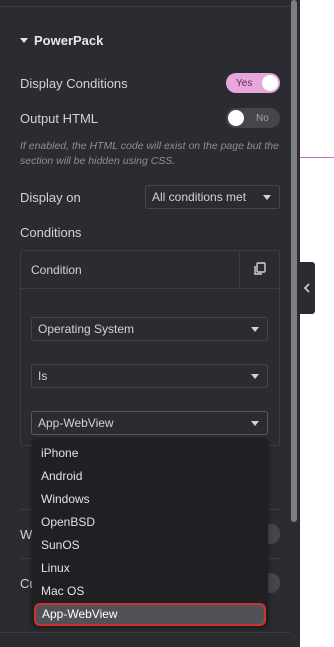 The height and width of the screenshot is (647, 334). What do you see at coordinates (150, 499) in the screenshot?
I see `dropdown-option: Windows` at bounding box center [150, 499].